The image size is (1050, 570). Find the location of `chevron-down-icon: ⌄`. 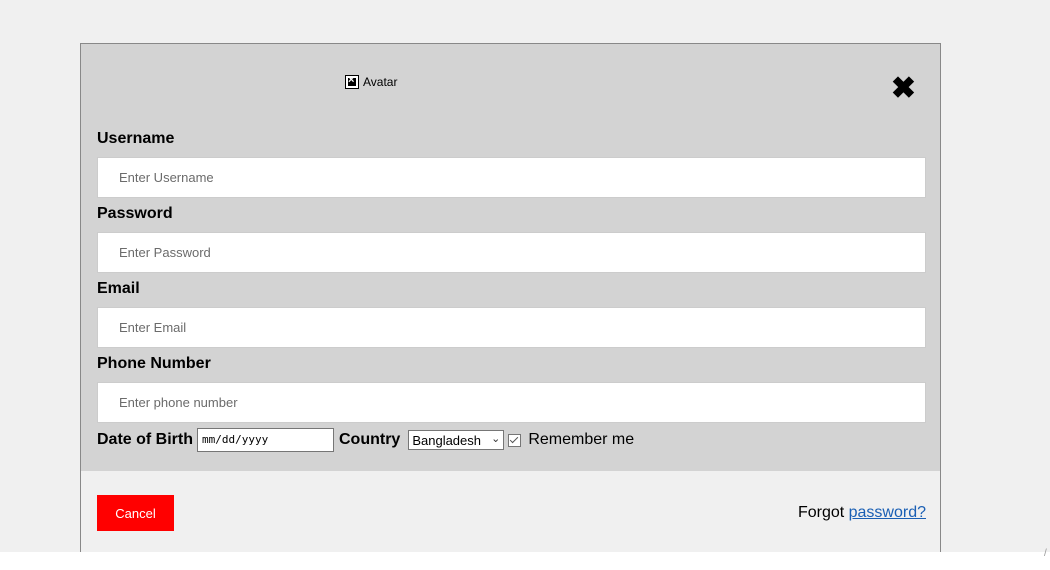

chevron-down-icon: ⌄ is located at coordinates (496, 439).